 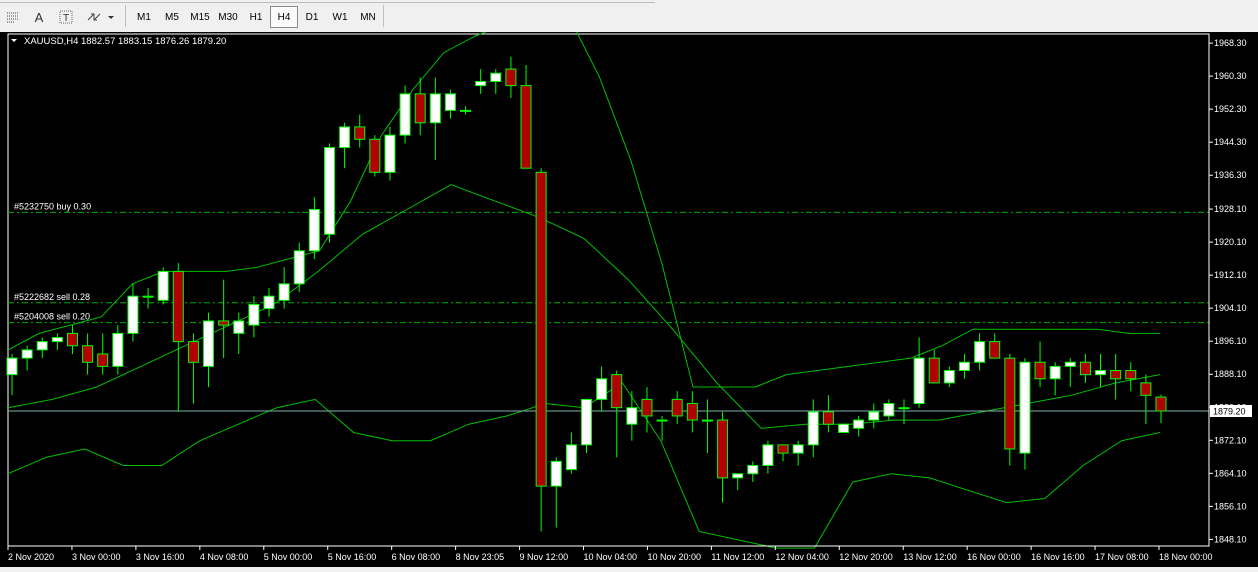 What do you see at coordinates (13, 17) in the screenshot?
I see `crosshair-tool-icon` at bounding box center [13, 17].